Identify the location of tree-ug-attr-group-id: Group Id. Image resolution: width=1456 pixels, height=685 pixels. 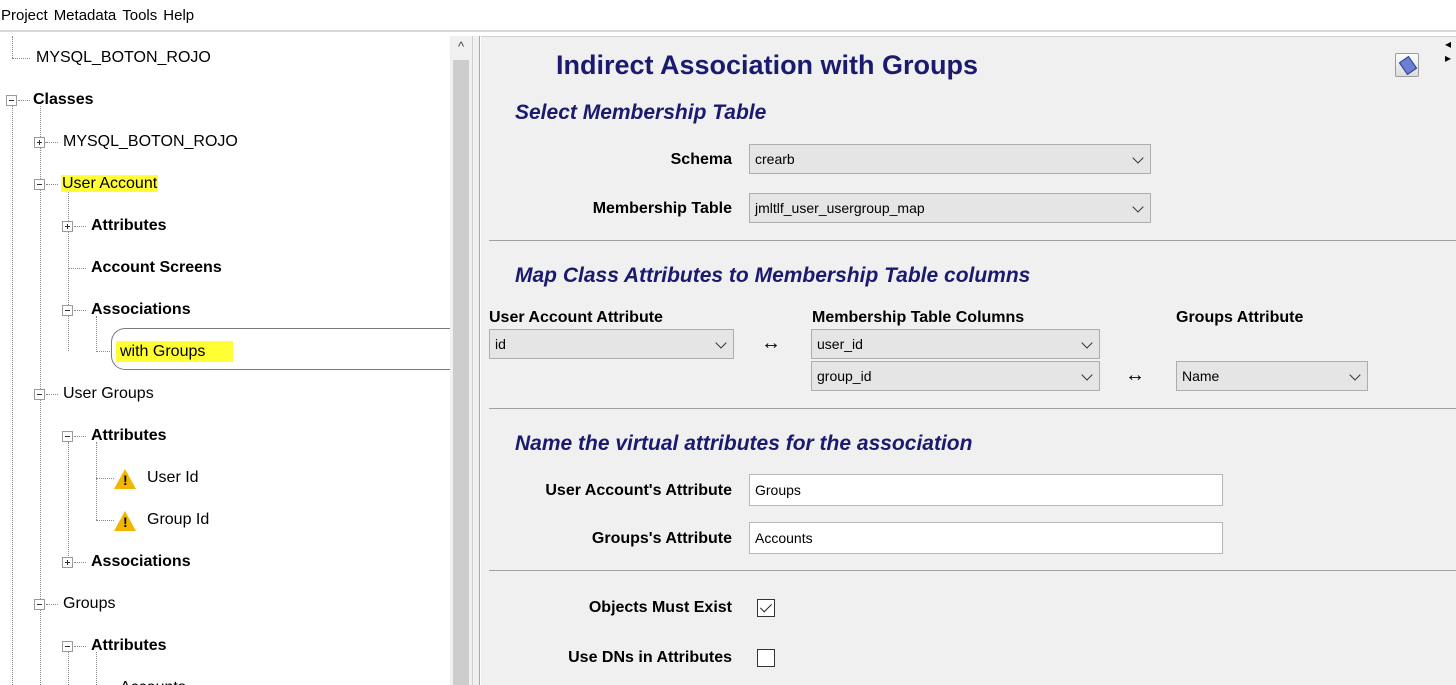
(178, 520).